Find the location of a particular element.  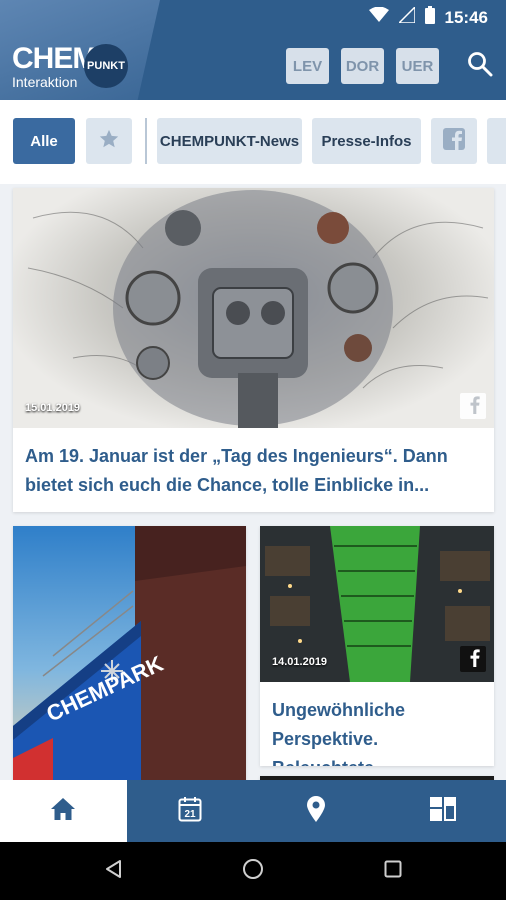

recents-square-icon is located at coordinates (393, 871).